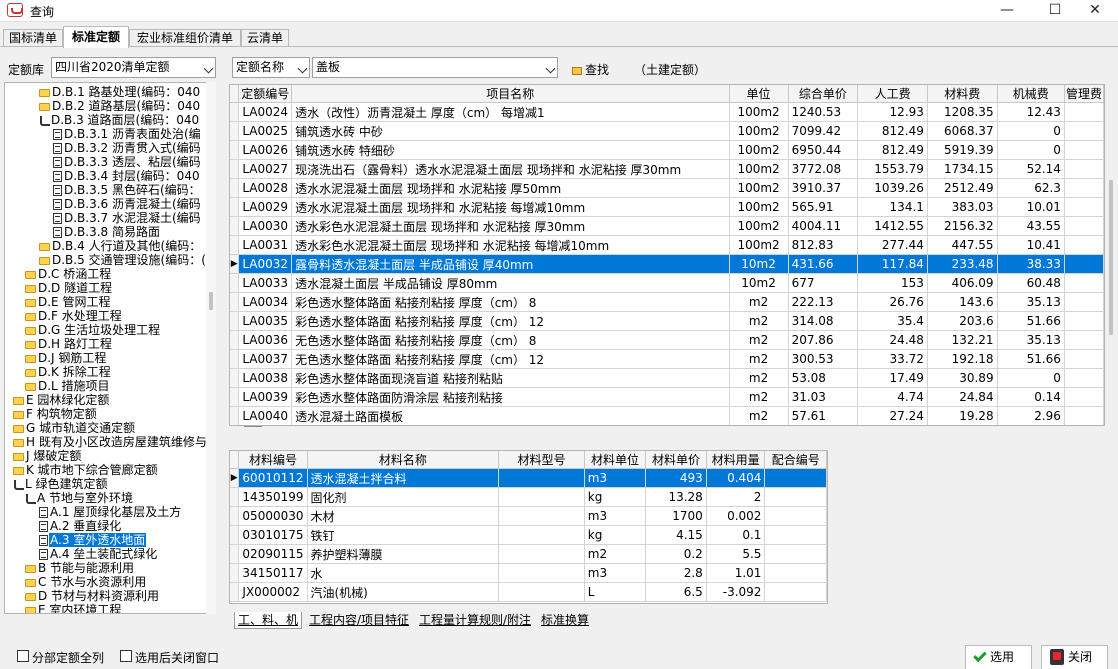 This screenshot has width=1118, height=669. Describe the element at coordinates (68, 274) in the screenshot. I see `tree-node: D.C 桥涵工程` at that location.